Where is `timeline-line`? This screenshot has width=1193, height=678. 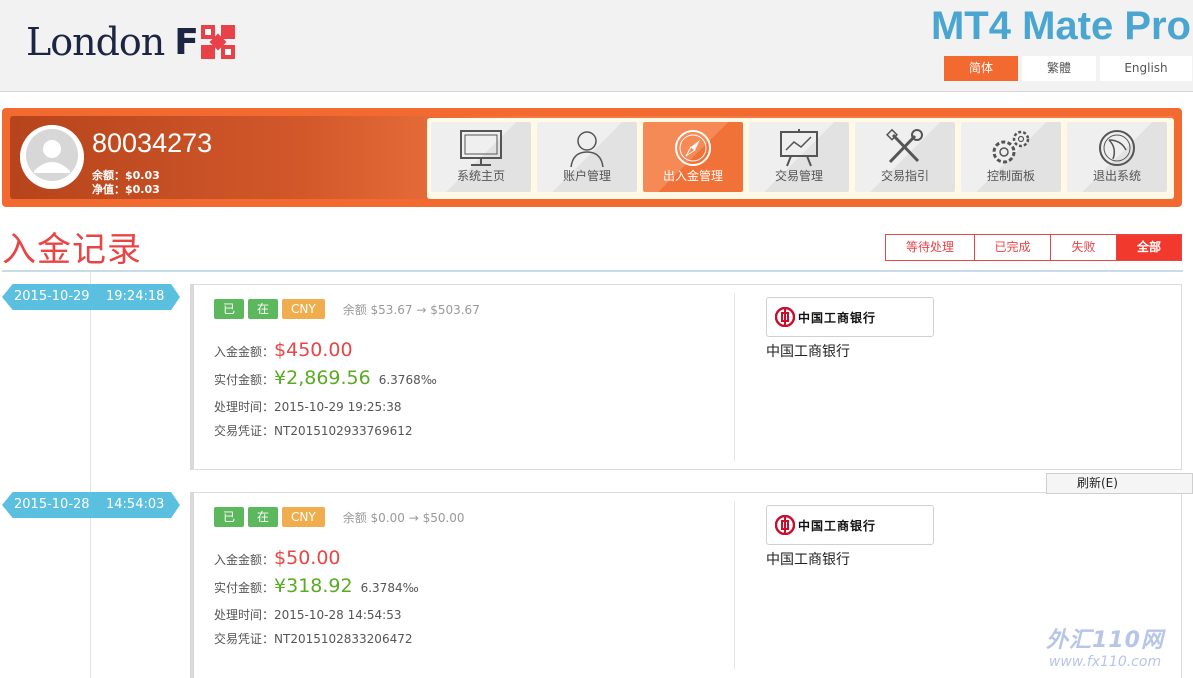
timeline-line is located at coordinates (90, 475).